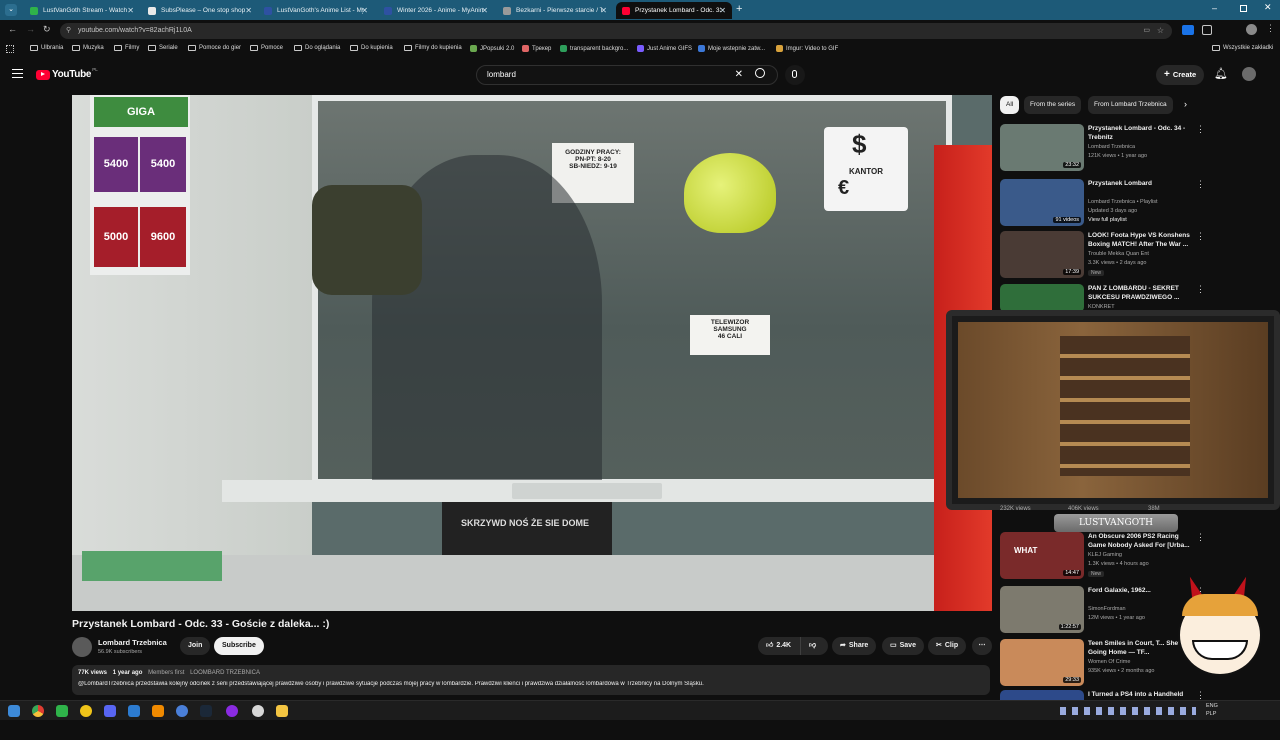 This screenshot has width=1280, height=740. What do you see at coordinates (779, 646) in the screenshot?
I see `like-button: 👍︎ 2.4K` at bounding box center [779, 646].